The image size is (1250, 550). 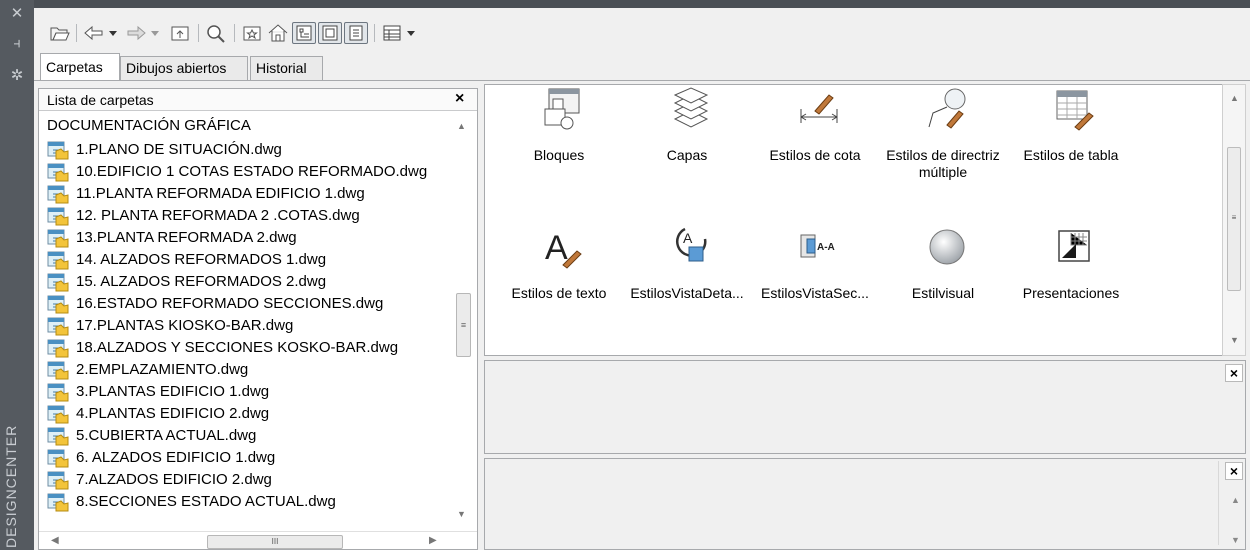 I want to click on file-name: 6. ALZADOS EDIFICIO 1.dwg, so click(x=176, y=457).